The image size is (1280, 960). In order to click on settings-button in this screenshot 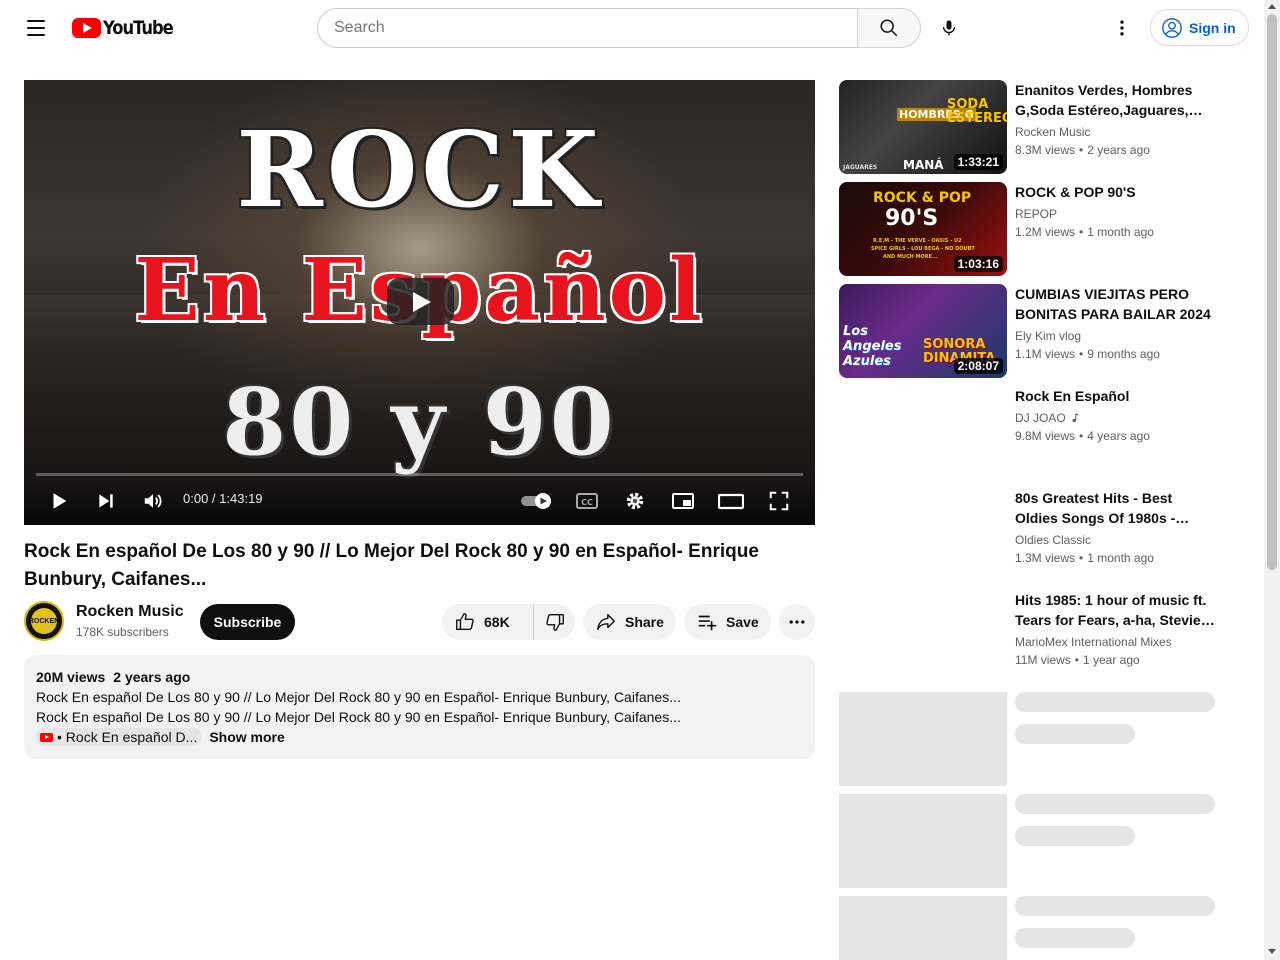, I will do `click(635, 501)`.